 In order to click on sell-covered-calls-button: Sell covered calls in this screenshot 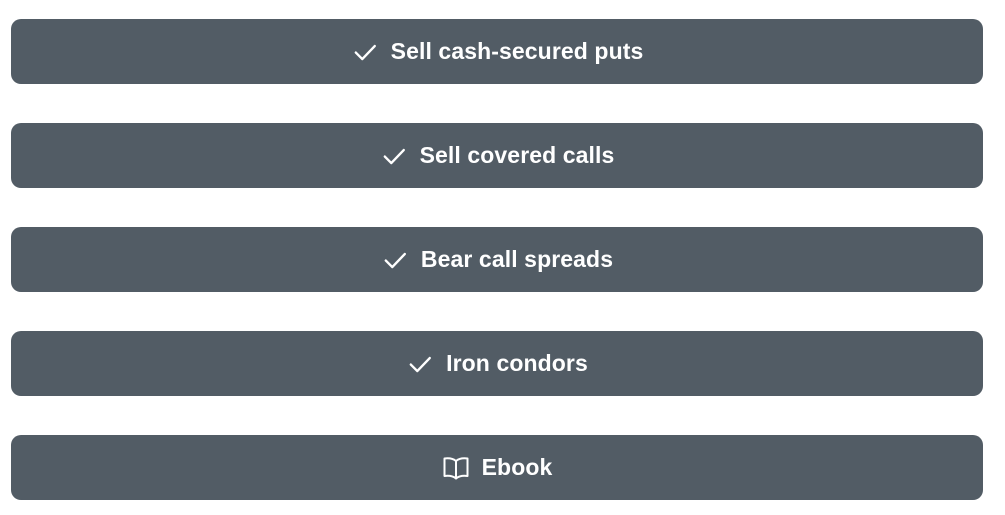, I will do `click(497, 155)`.